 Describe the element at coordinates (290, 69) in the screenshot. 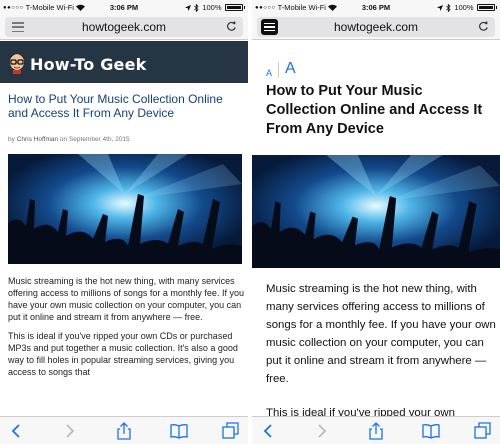

I see `increase-font-button: A` at that location.